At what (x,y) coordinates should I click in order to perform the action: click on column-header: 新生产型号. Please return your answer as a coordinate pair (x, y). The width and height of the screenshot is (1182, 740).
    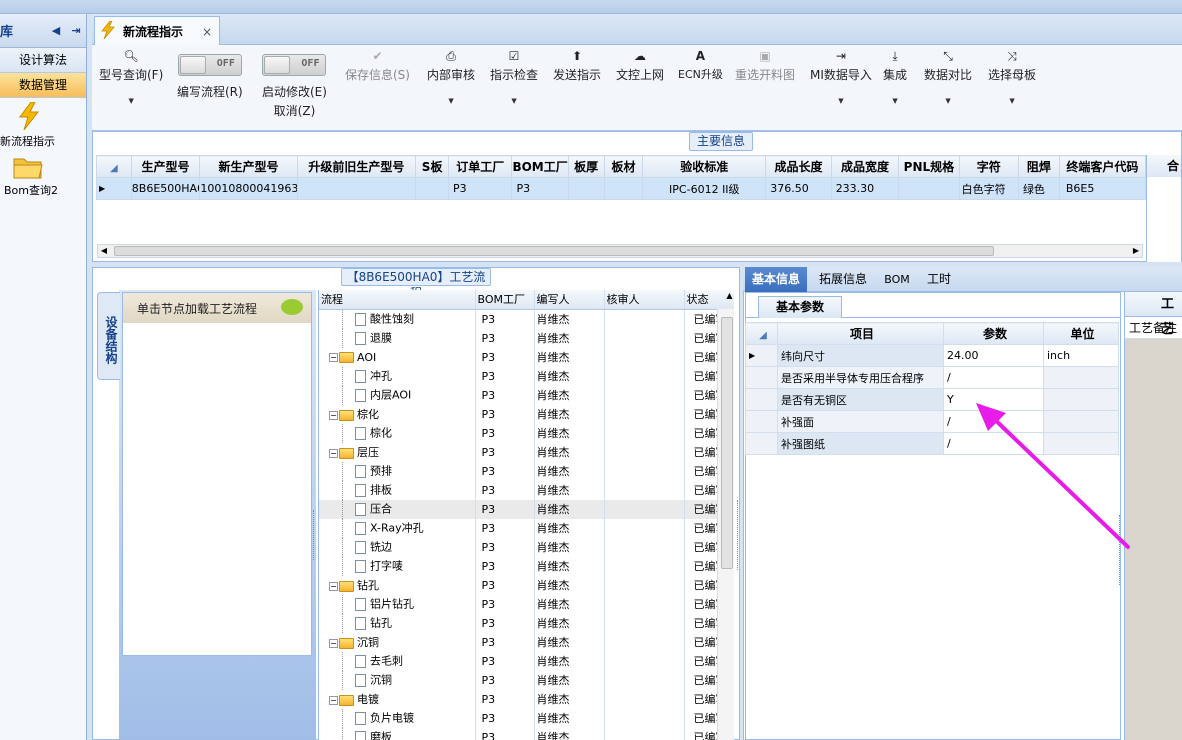
    Looking at the image, I should click on (248, 166).